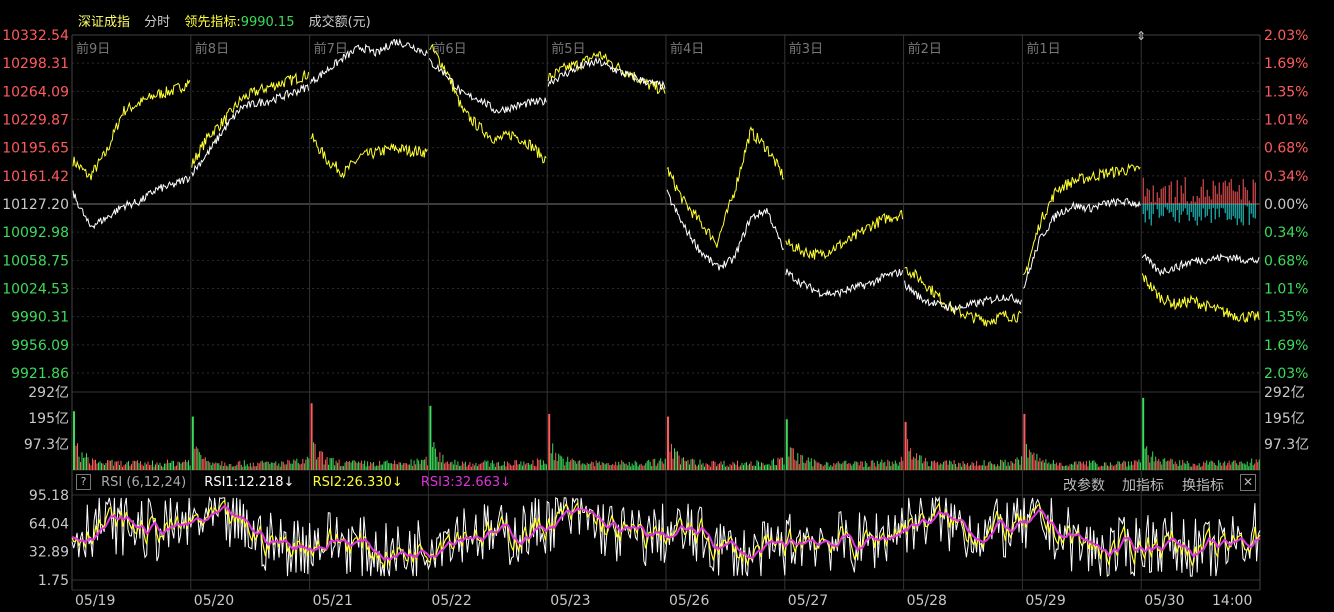 The image size is (1334, 612). What do you see at coordinates (249, 482) in the screenshot?
I see `rsi1-value: RSI1:12.218↓` at bounding box center [249, 482].